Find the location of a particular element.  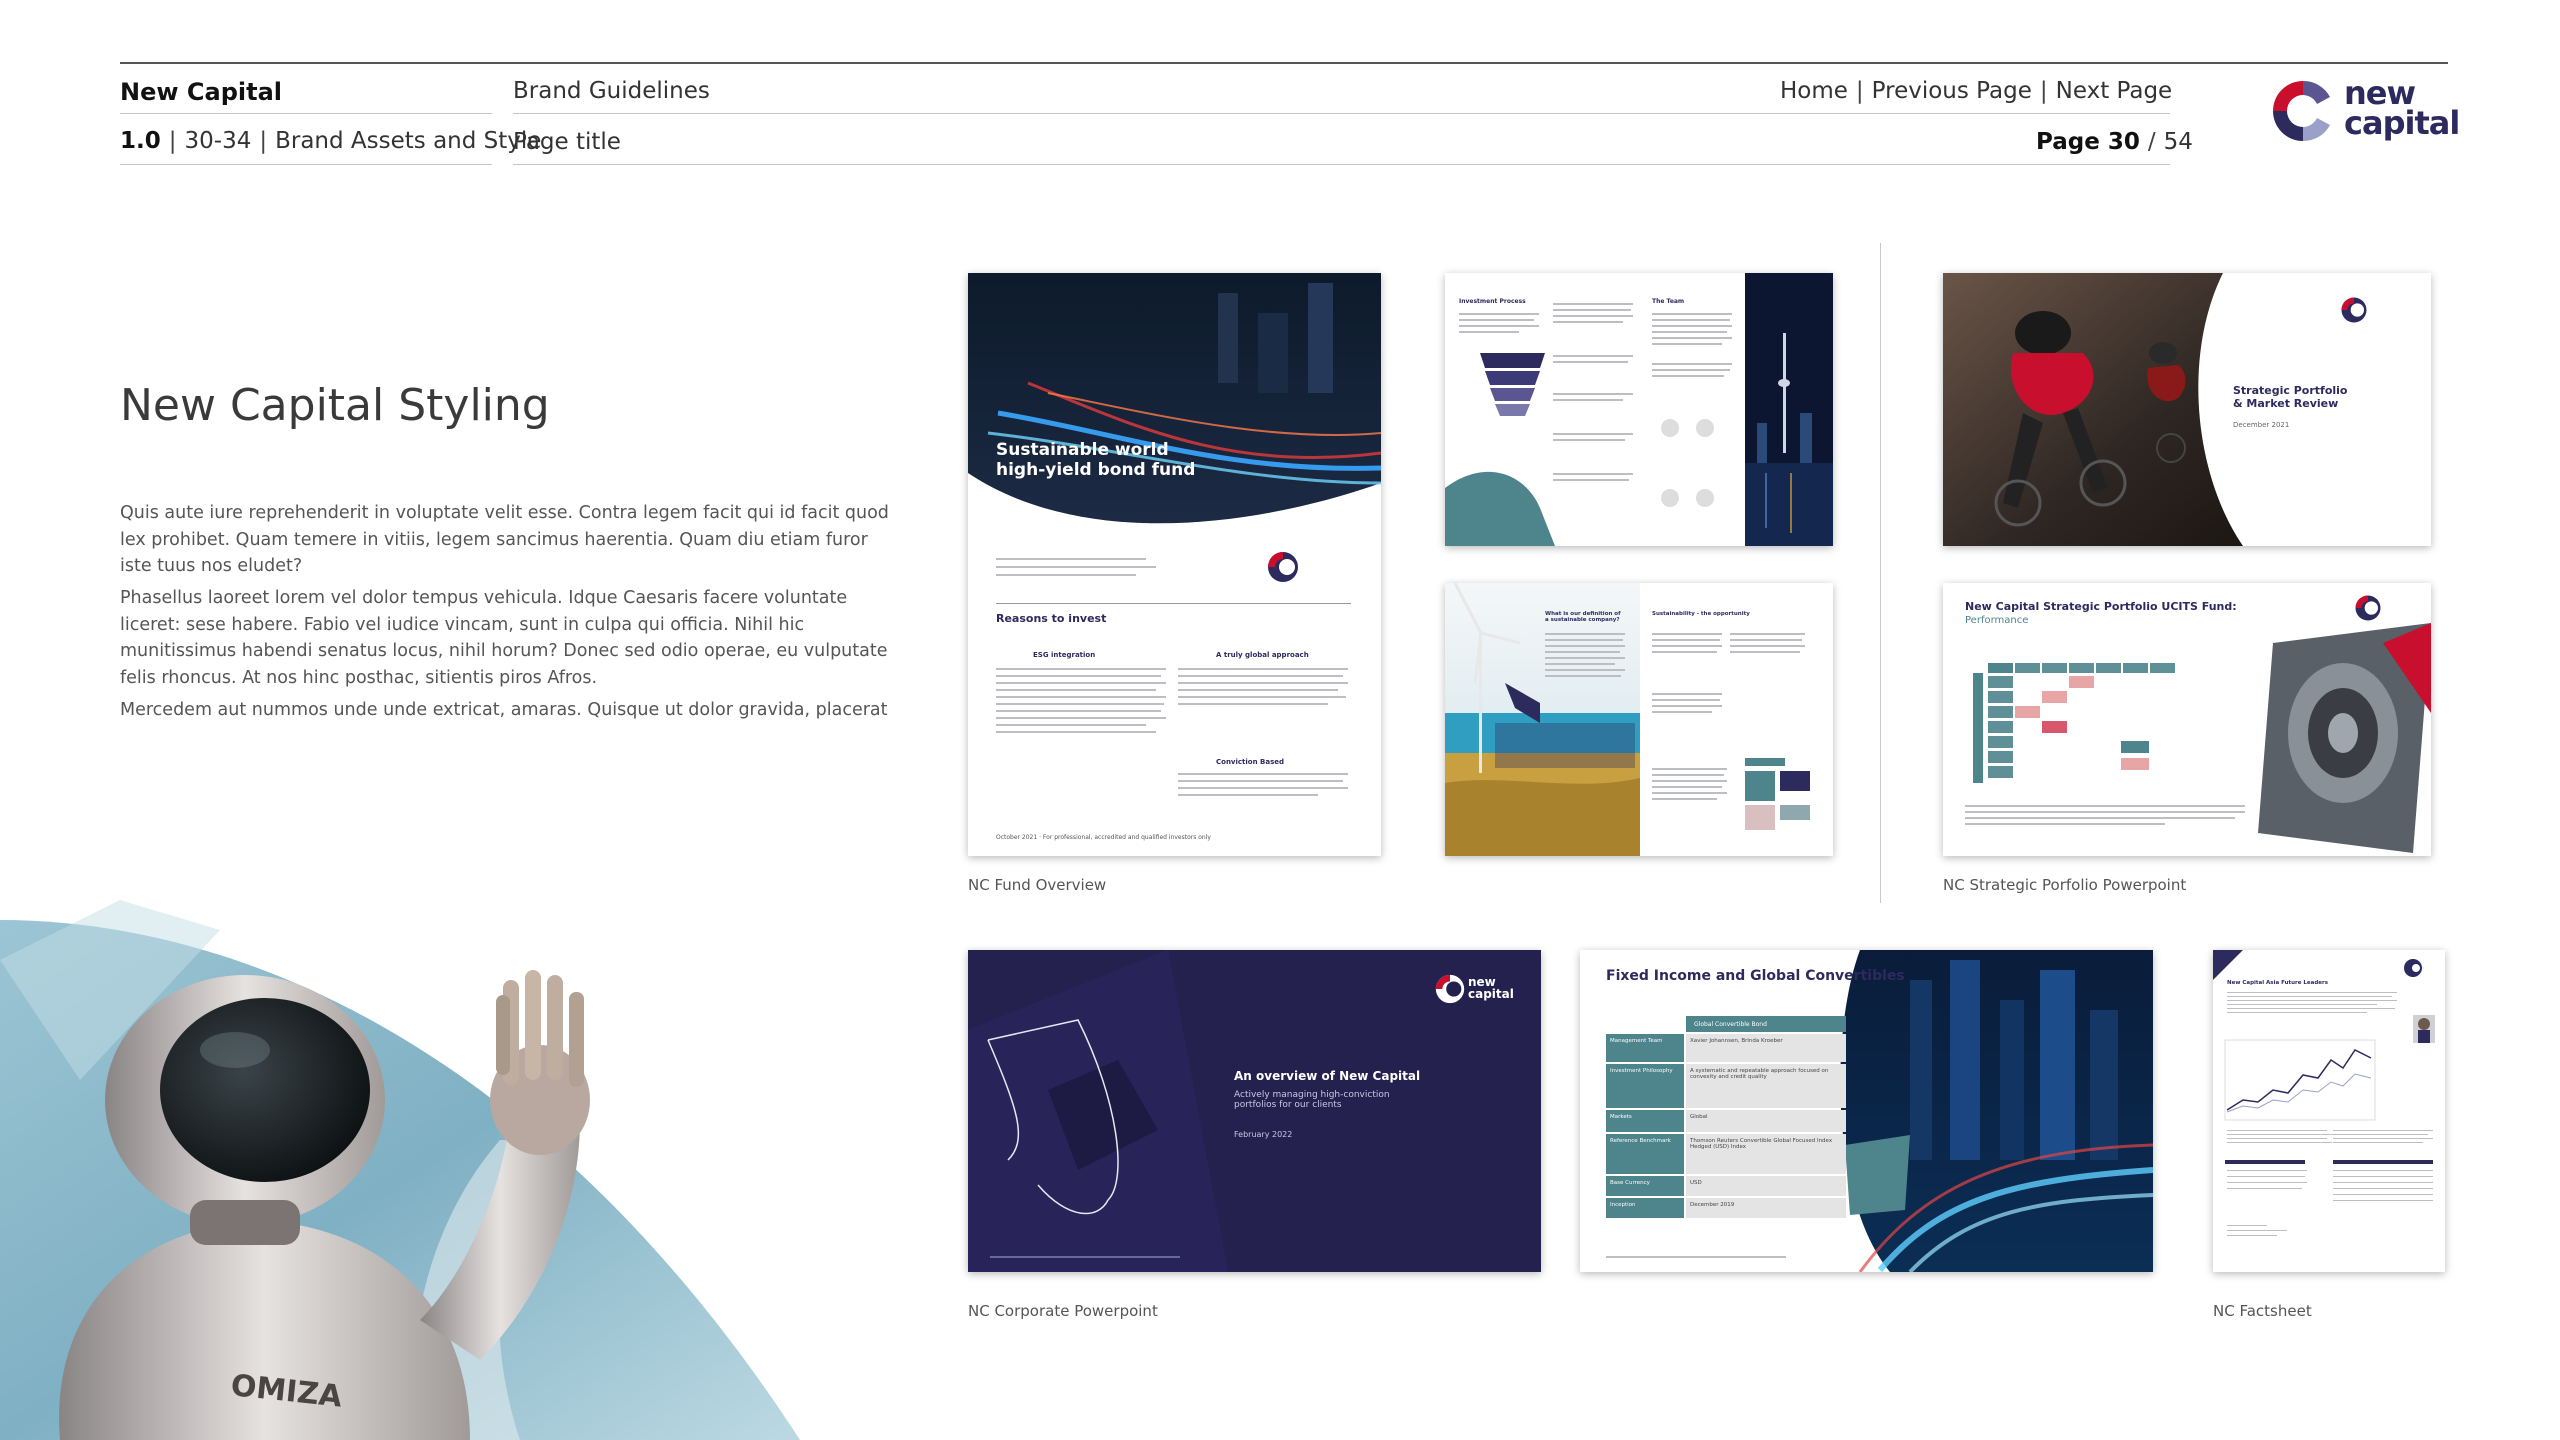

page-indicator: Page 30/54 is located at coordinates (2114, 142).